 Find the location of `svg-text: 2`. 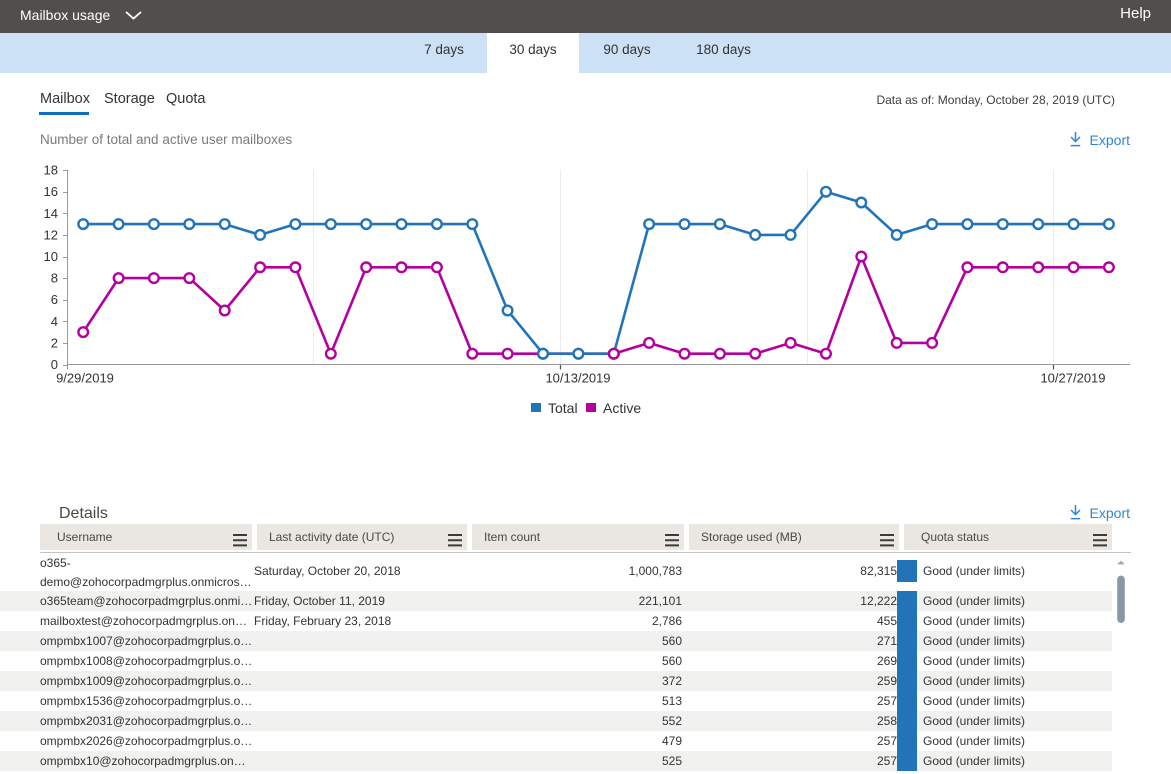

svg-text: 2 is located at coordinates (54, 342).